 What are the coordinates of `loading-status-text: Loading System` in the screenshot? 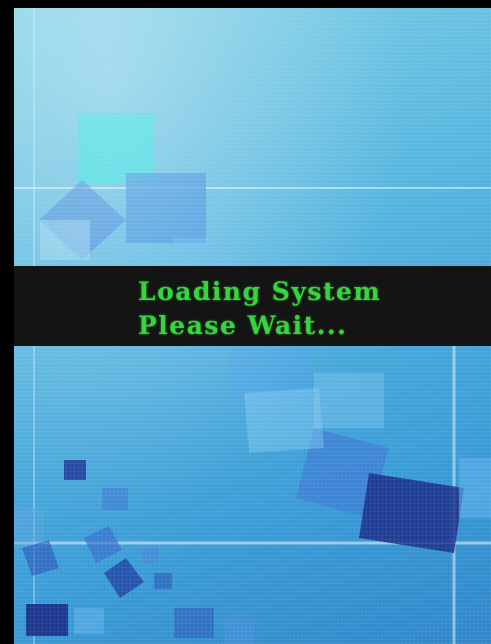 It's located at (260, 291).